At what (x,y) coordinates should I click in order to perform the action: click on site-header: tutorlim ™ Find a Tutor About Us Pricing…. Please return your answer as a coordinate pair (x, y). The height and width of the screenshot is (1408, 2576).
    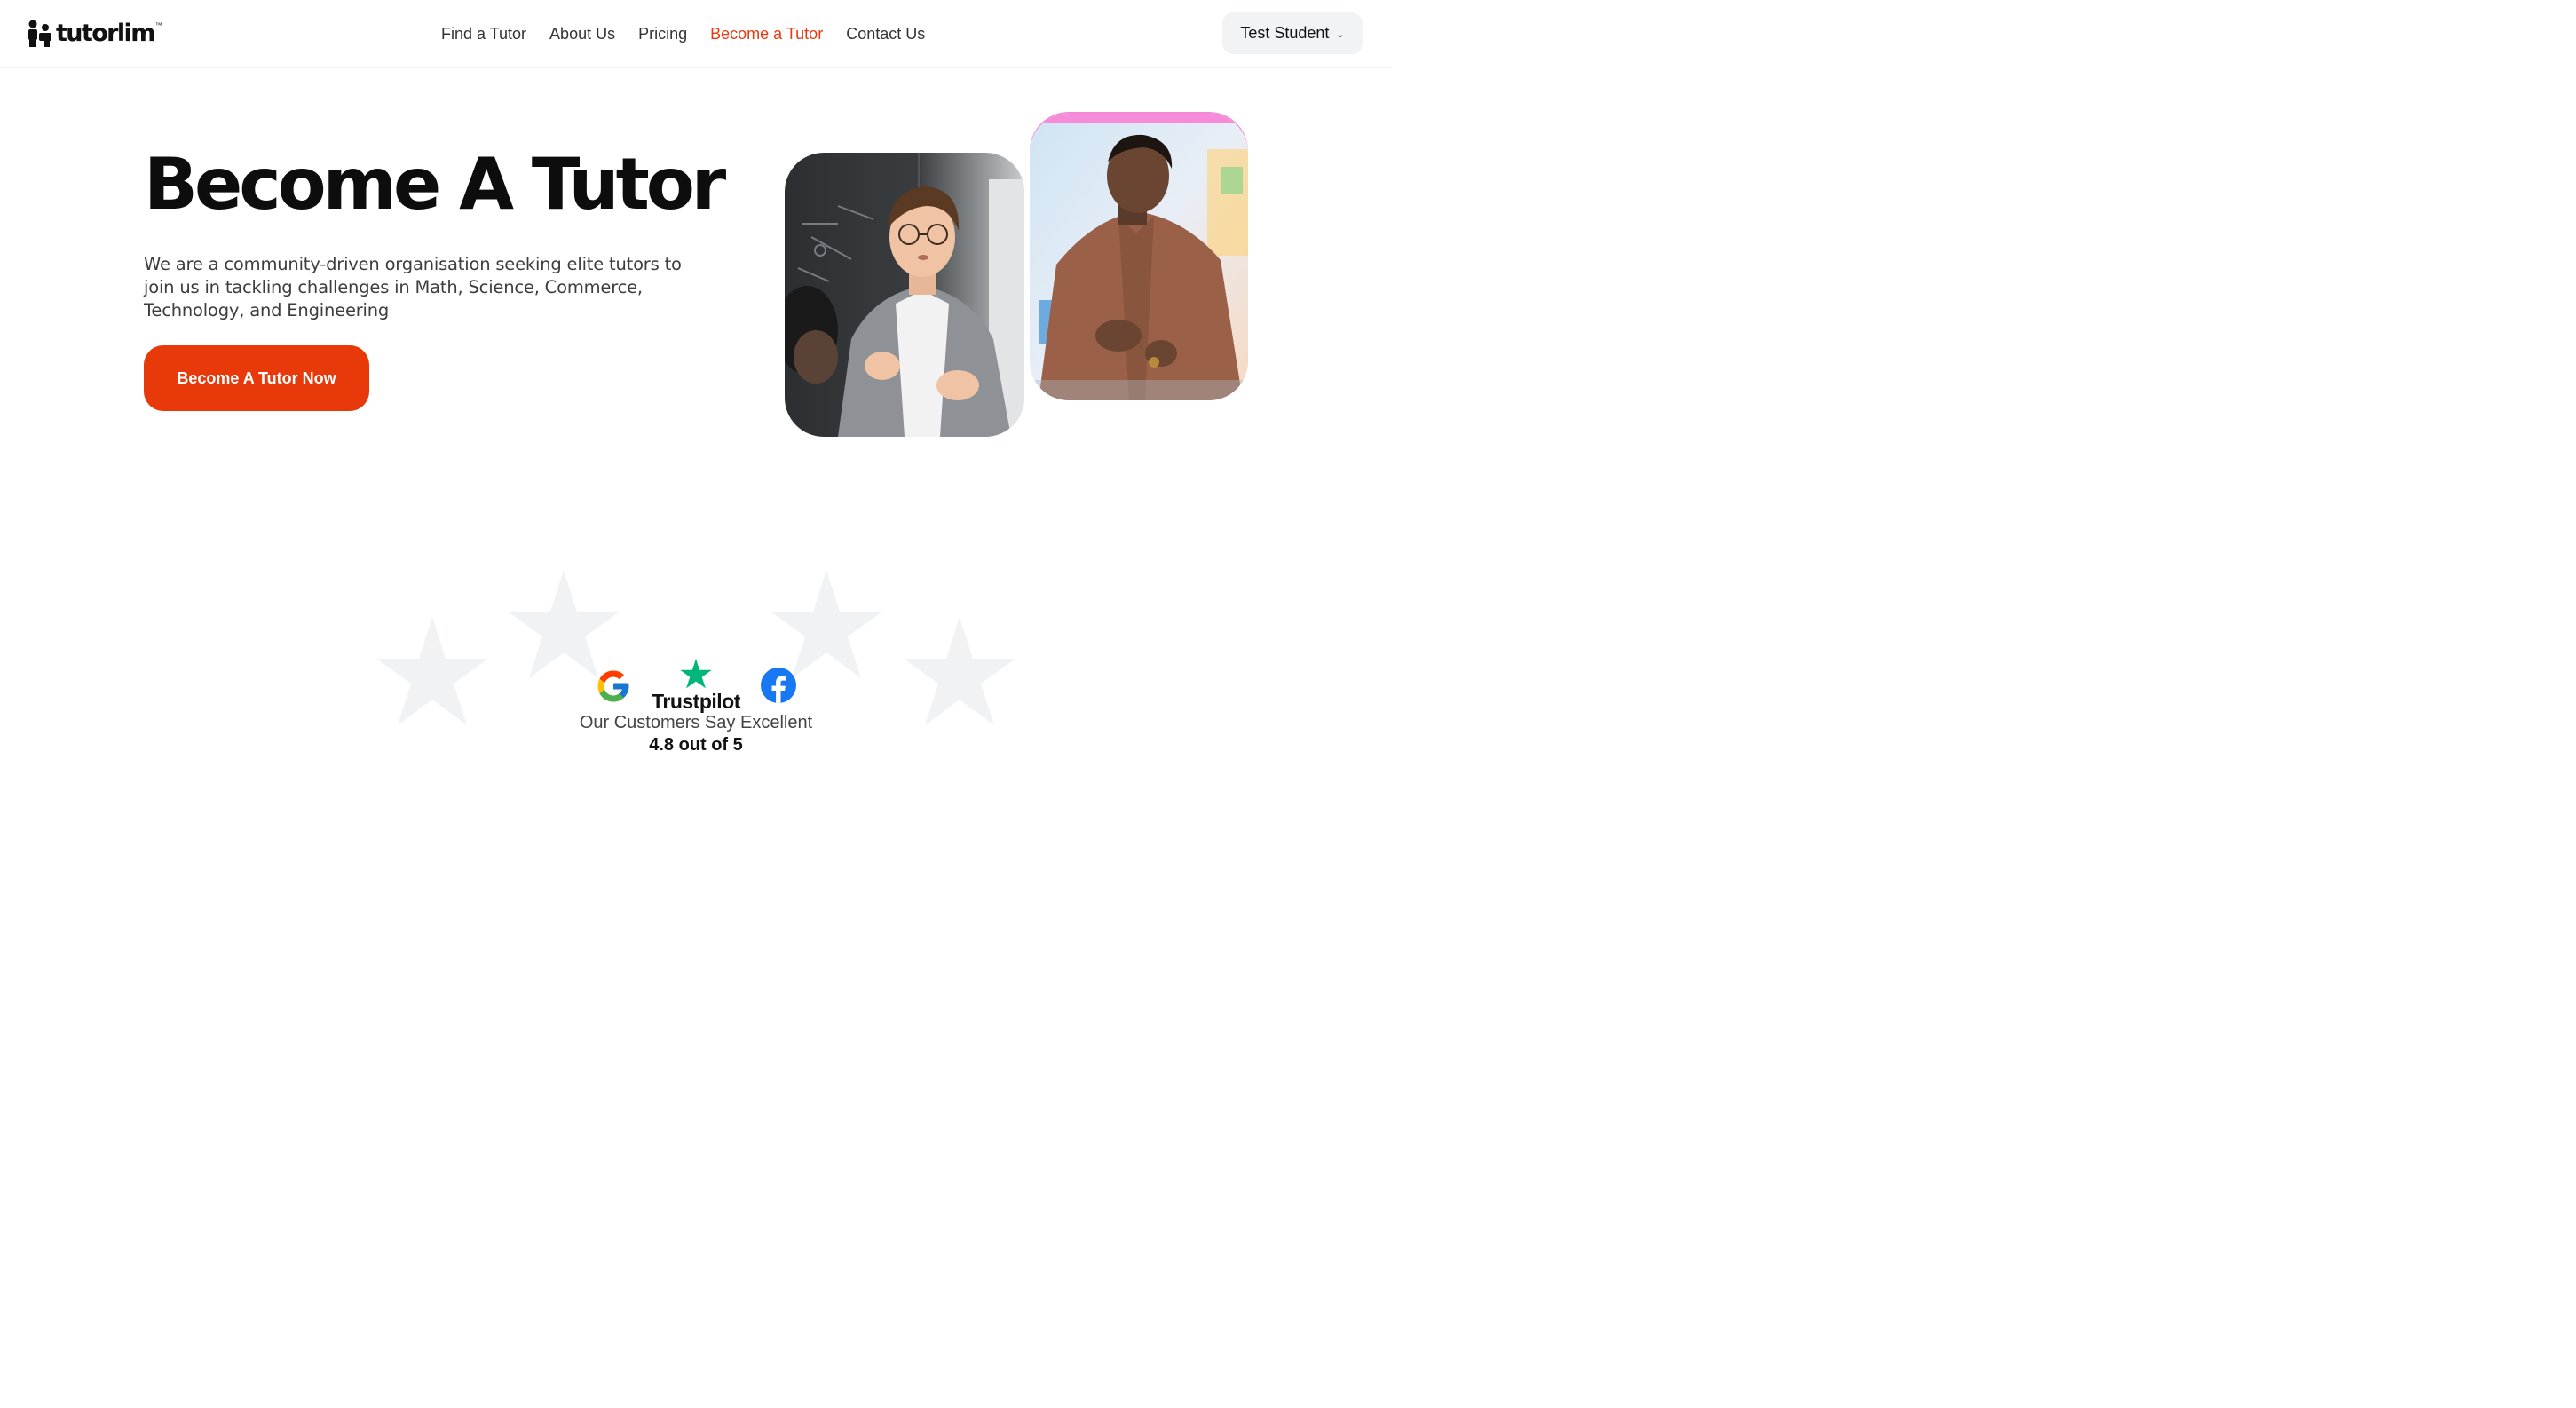
    Looking at the image, I should click on (696, 34).